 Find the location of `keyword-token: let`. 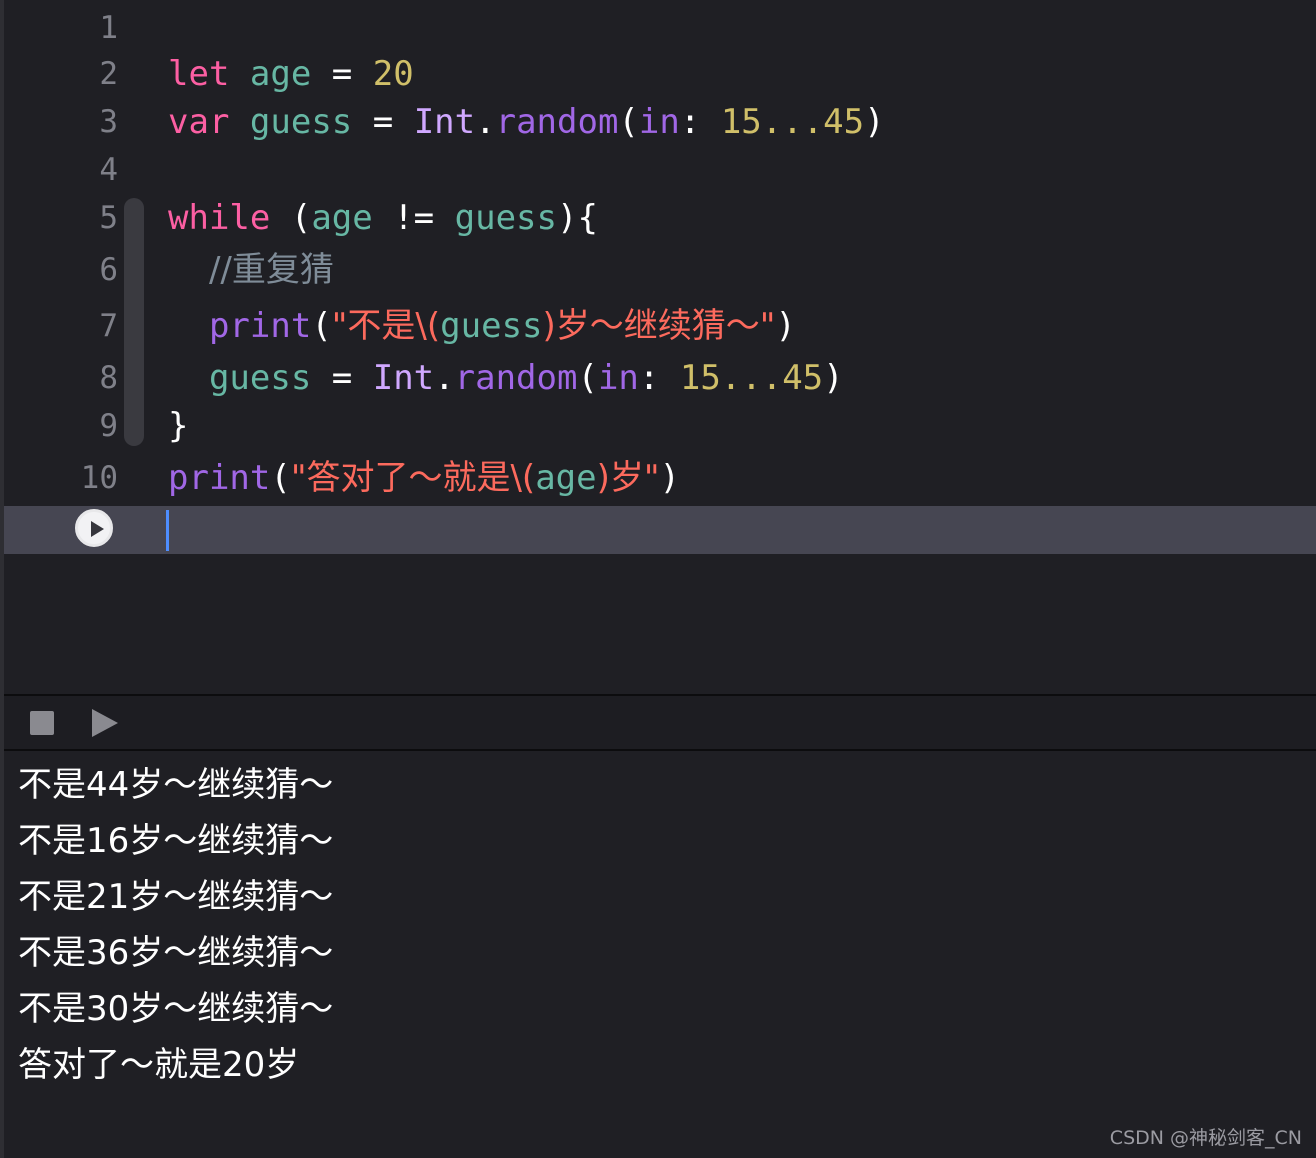

keyword-token: let is located at coordinates (199, 74).